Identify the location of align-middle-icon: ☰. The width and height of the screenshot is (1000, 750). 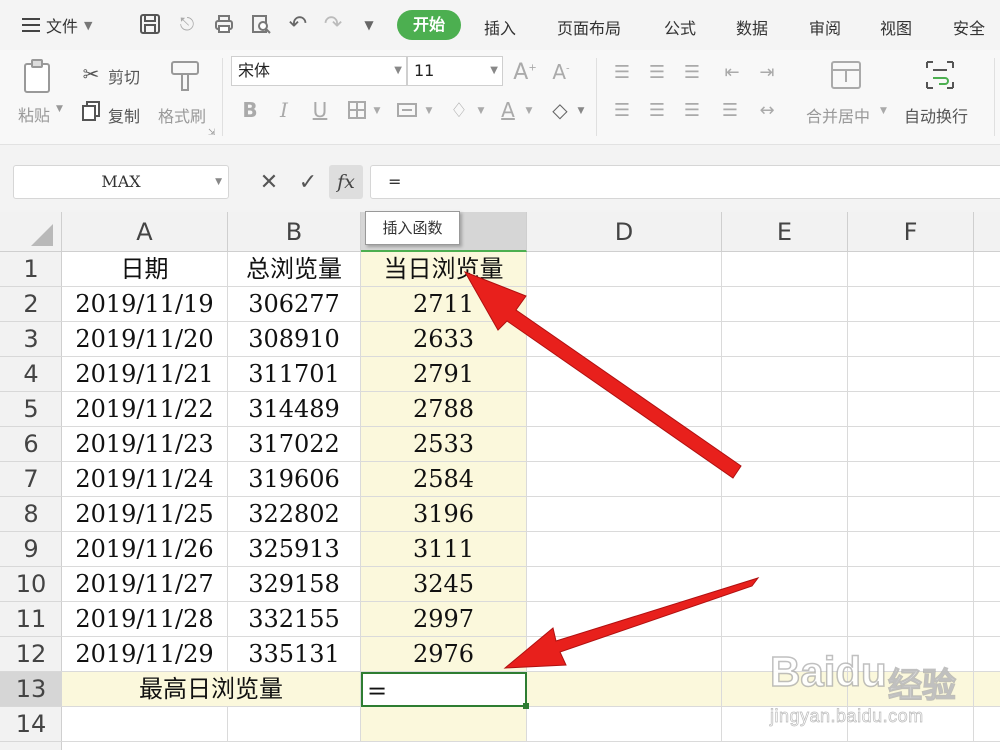
(657, 72).